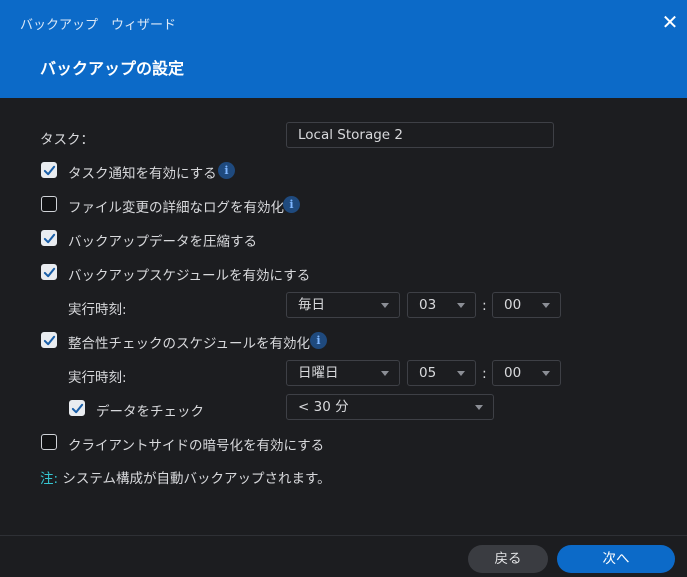 The height and width of the screenshot is (577, 687). What do you see at coordinates (112, 68) in the screenshot?
I see `page-title: バックアップの設定` at bounding box center [112, 68].